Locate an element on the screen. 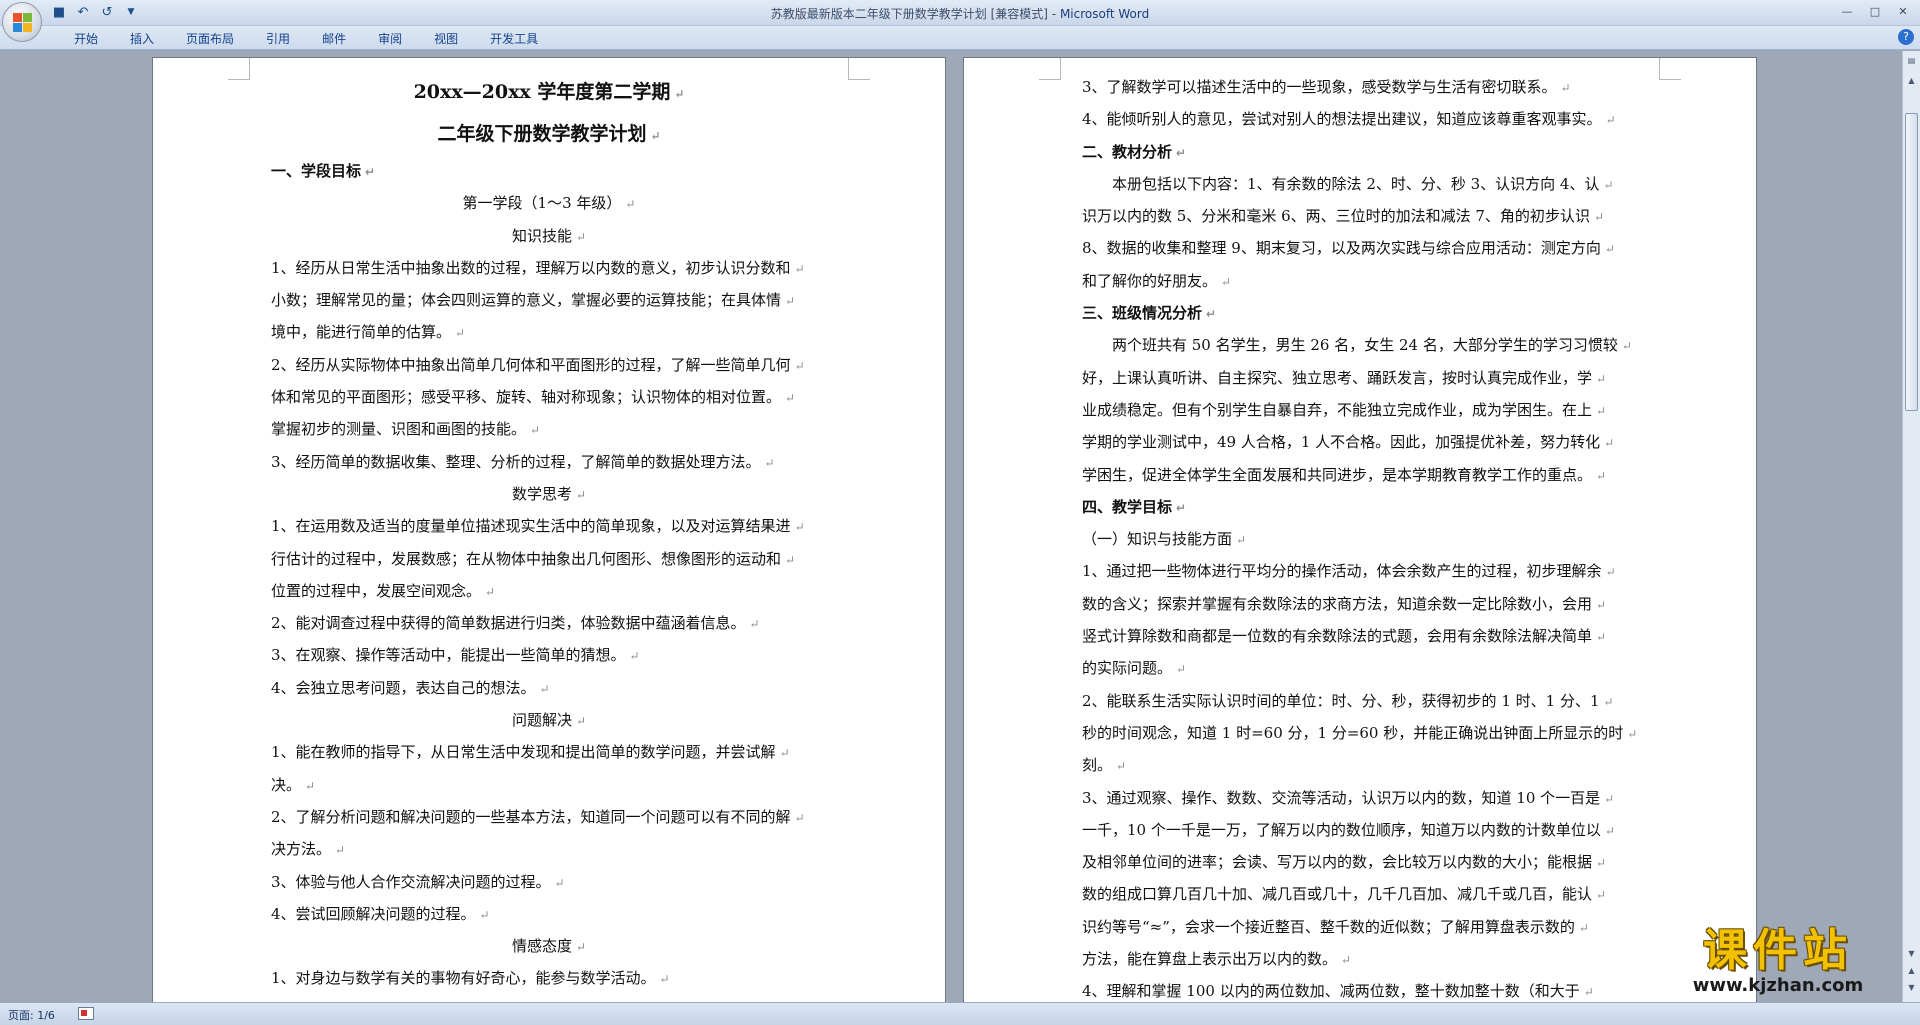 The height and width of the screenshot is (1025, 1920). text-line: 识万以内的数 5、分米和毫米 6、两、三位时的加法和减法 7、角的初步认识 ↵ is located at coordinates (1360, 217).